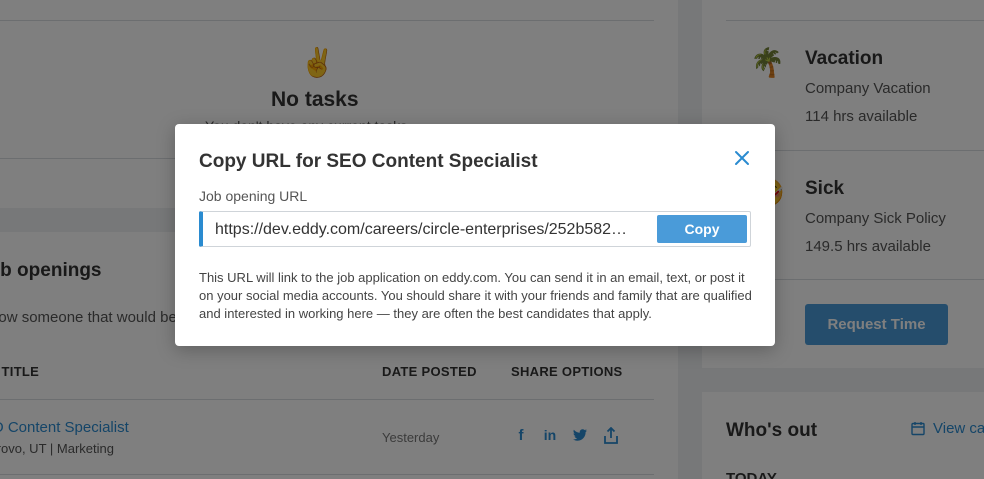 This screenshot has height=479, width=984. Describe the element at coordinates (253, 196) in the screenshot. I see `job-opening-url-label: Job opening URL` at that location.